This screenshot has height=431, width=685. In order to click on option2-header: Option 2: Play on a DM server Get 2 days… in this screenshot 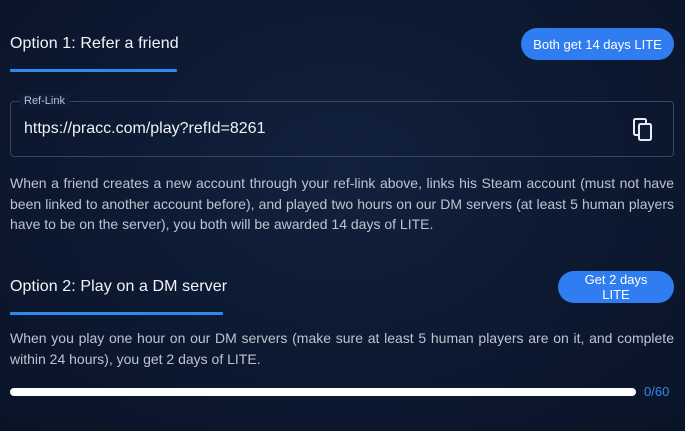, I will do `click(342, 287)`.